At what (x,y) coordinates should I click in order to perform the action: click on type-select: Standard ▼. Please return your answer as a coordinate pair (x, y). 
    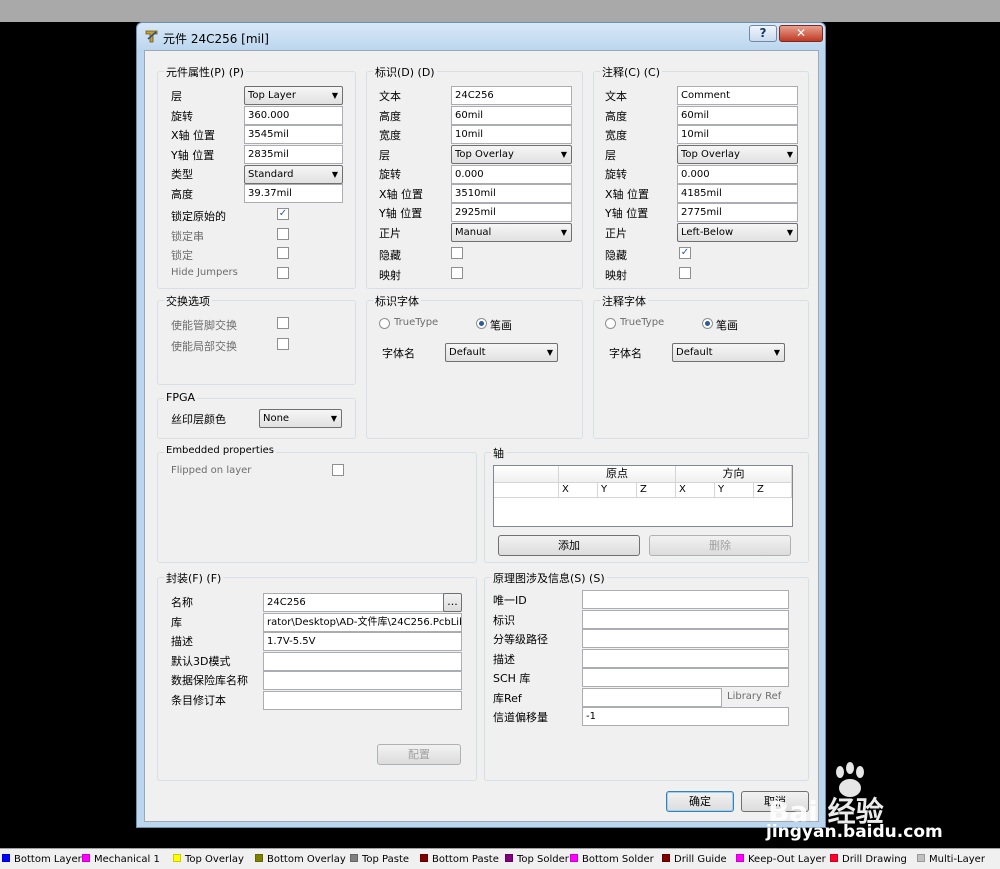
    Looking at the image, I should click on (293, 174).